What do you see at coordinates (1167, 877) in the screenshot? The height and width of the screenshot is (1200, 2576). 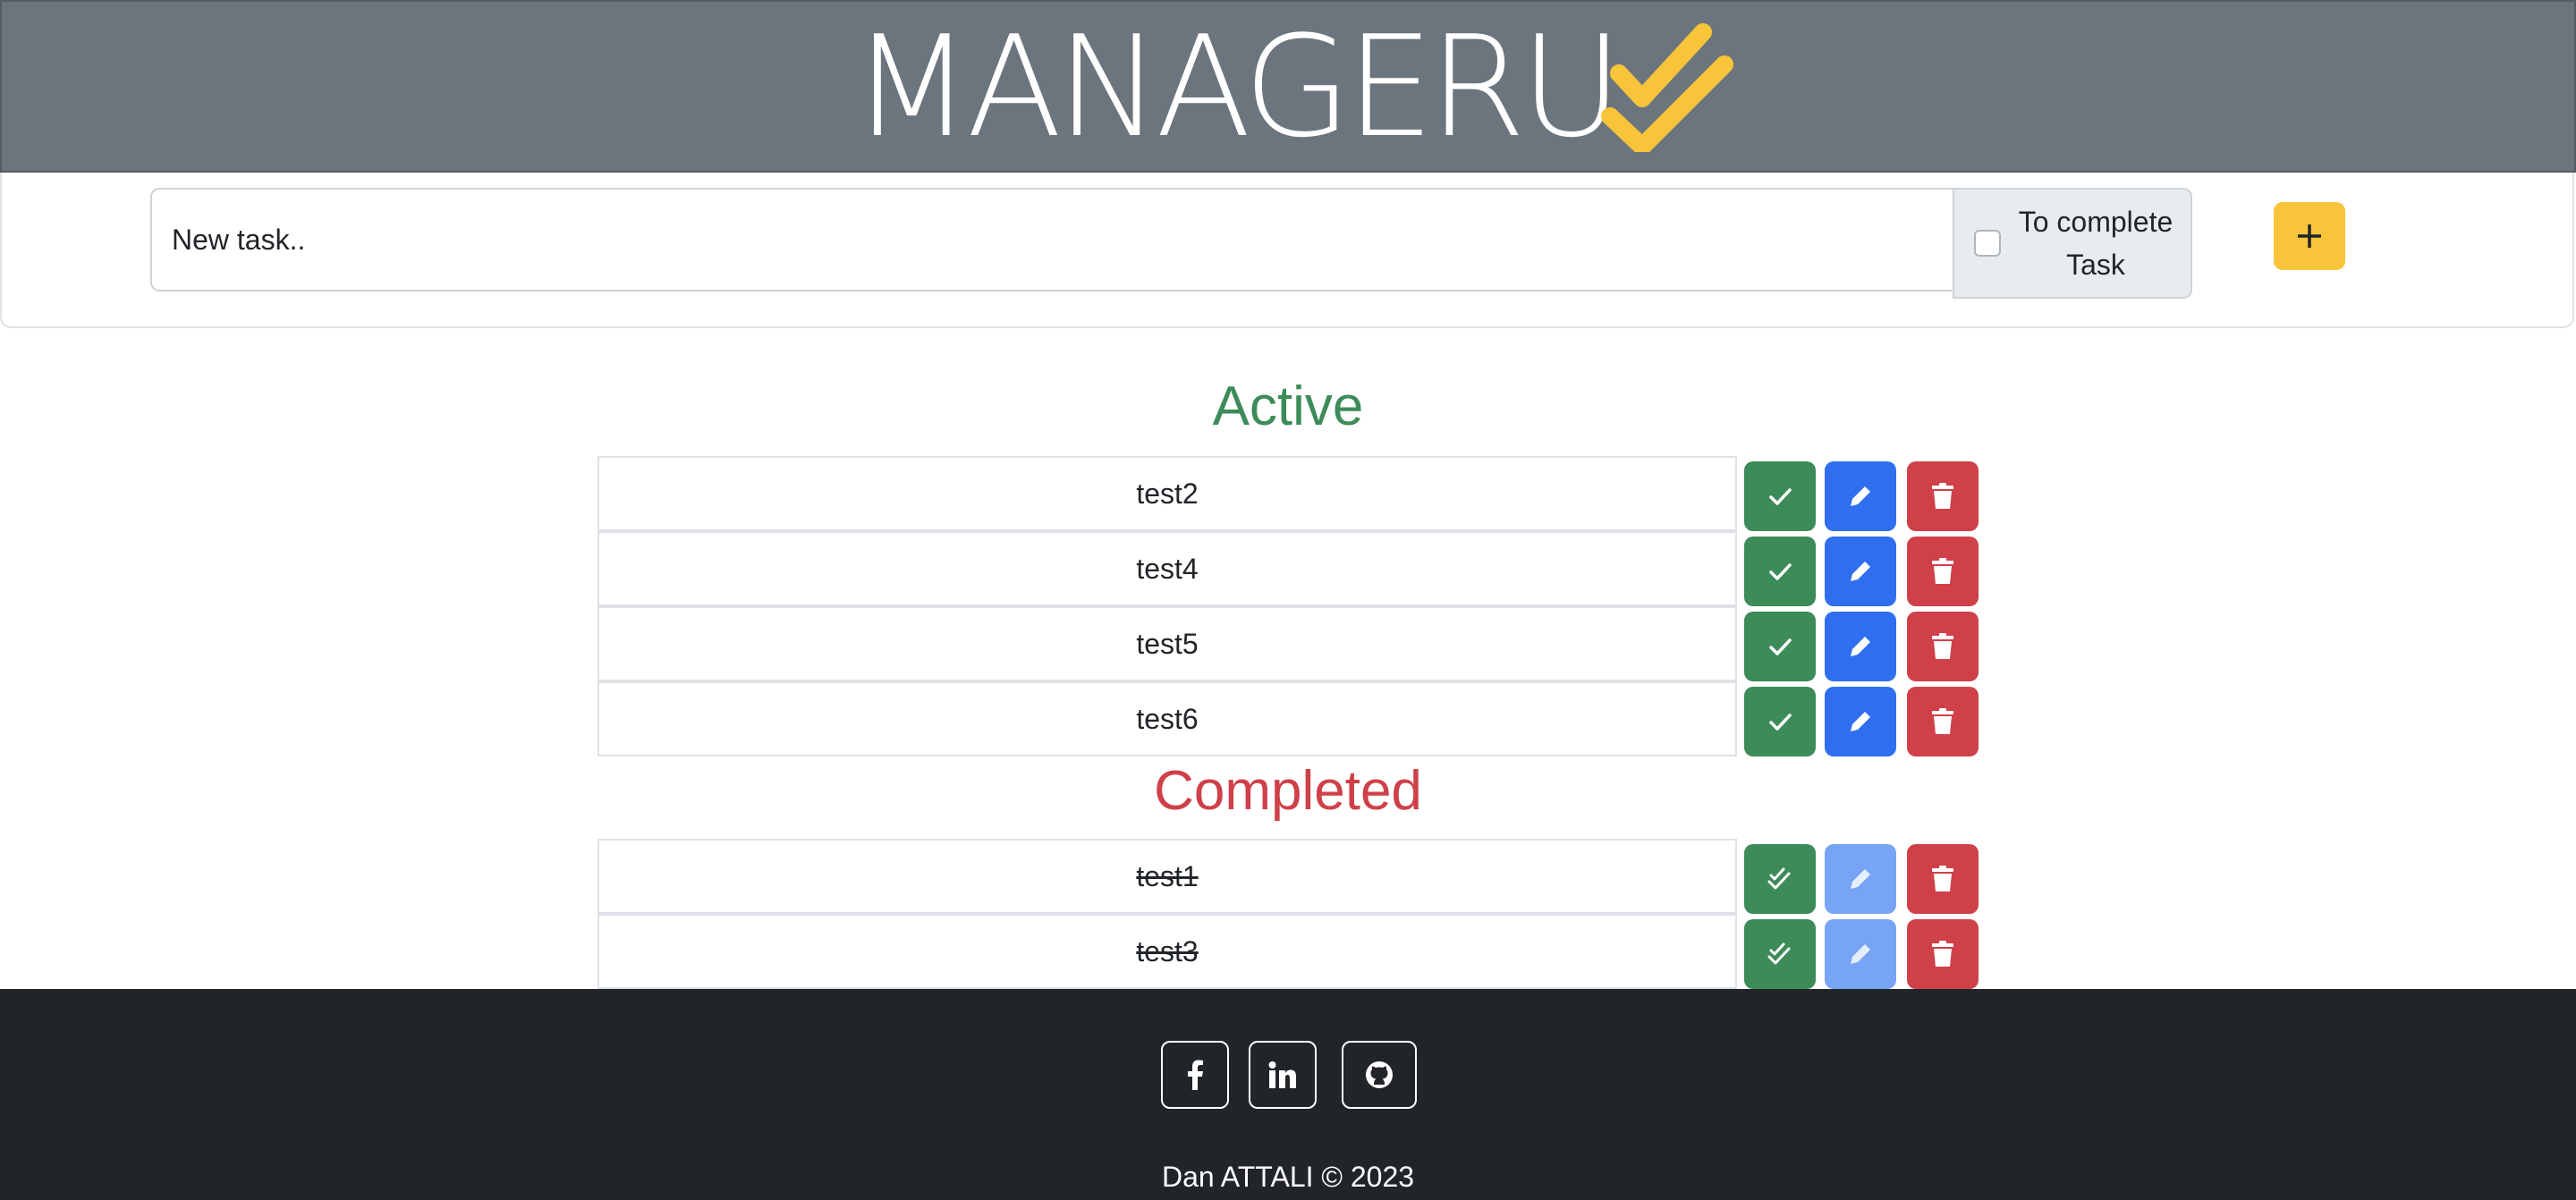 I see `task-label: test1` at bounding box center [1167, 877].